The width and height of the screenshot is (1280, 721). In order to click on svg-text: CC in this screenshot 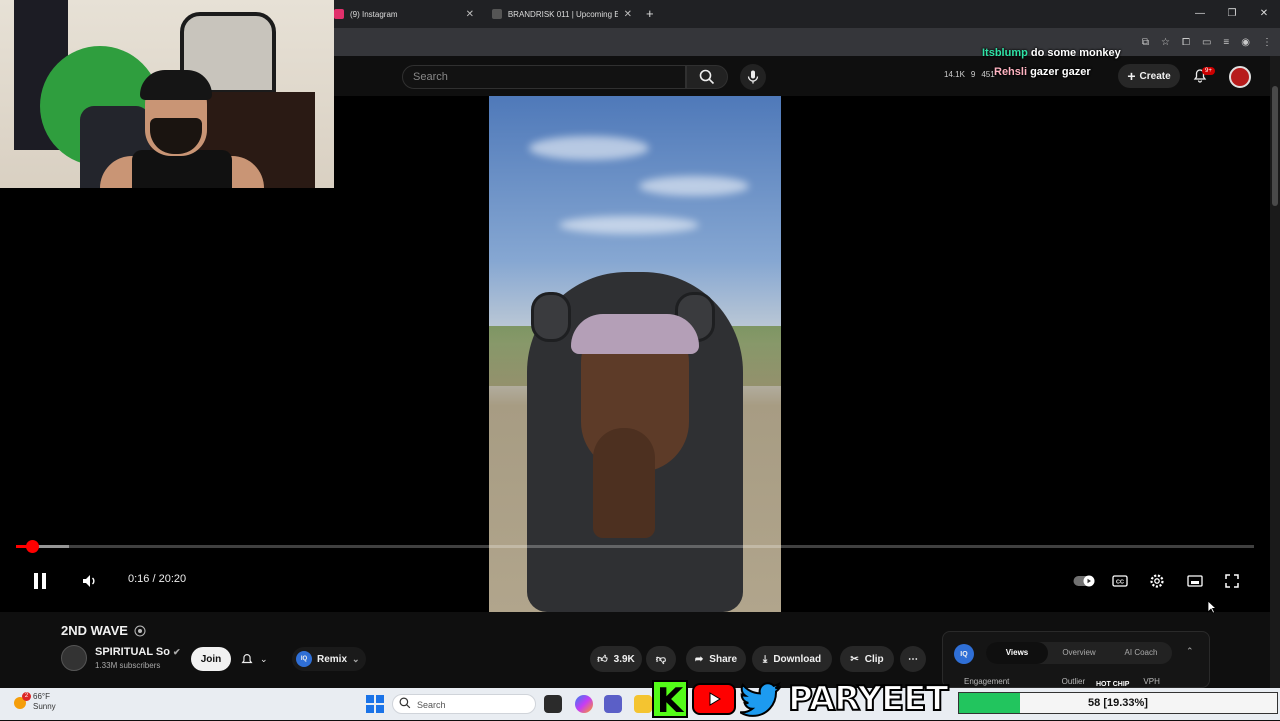, I will do `click(1120, 583)`.